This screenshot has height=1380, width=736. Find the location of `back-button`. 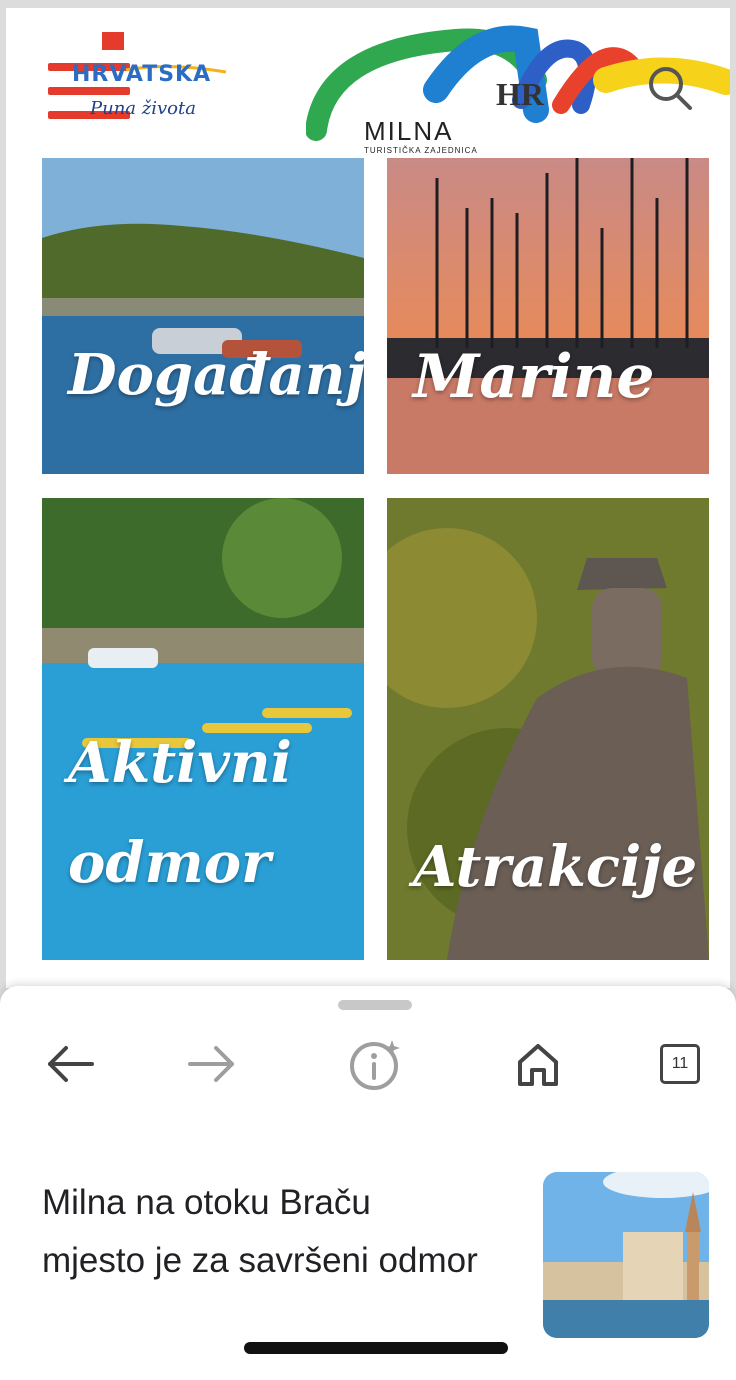

back-button is located at coordinates (70, 1064).